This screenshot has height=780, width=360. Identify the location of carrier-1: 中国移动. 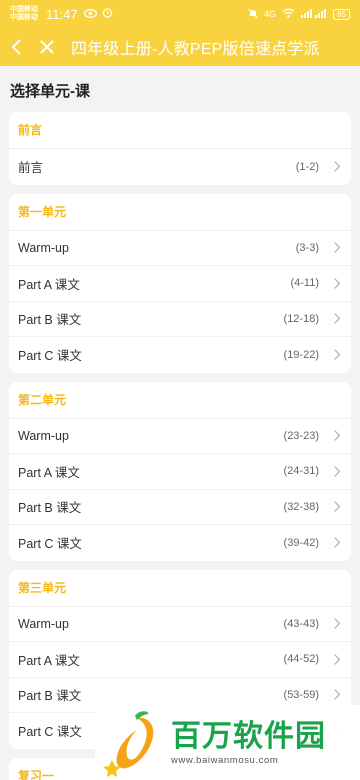
(24, 9).